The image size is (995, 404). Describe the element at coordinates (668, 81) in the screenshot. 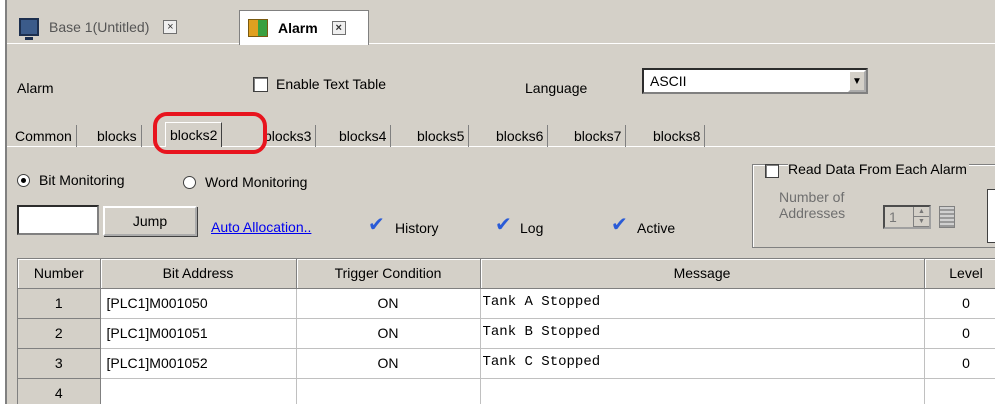

I see `language-value: ASCII` at that location.